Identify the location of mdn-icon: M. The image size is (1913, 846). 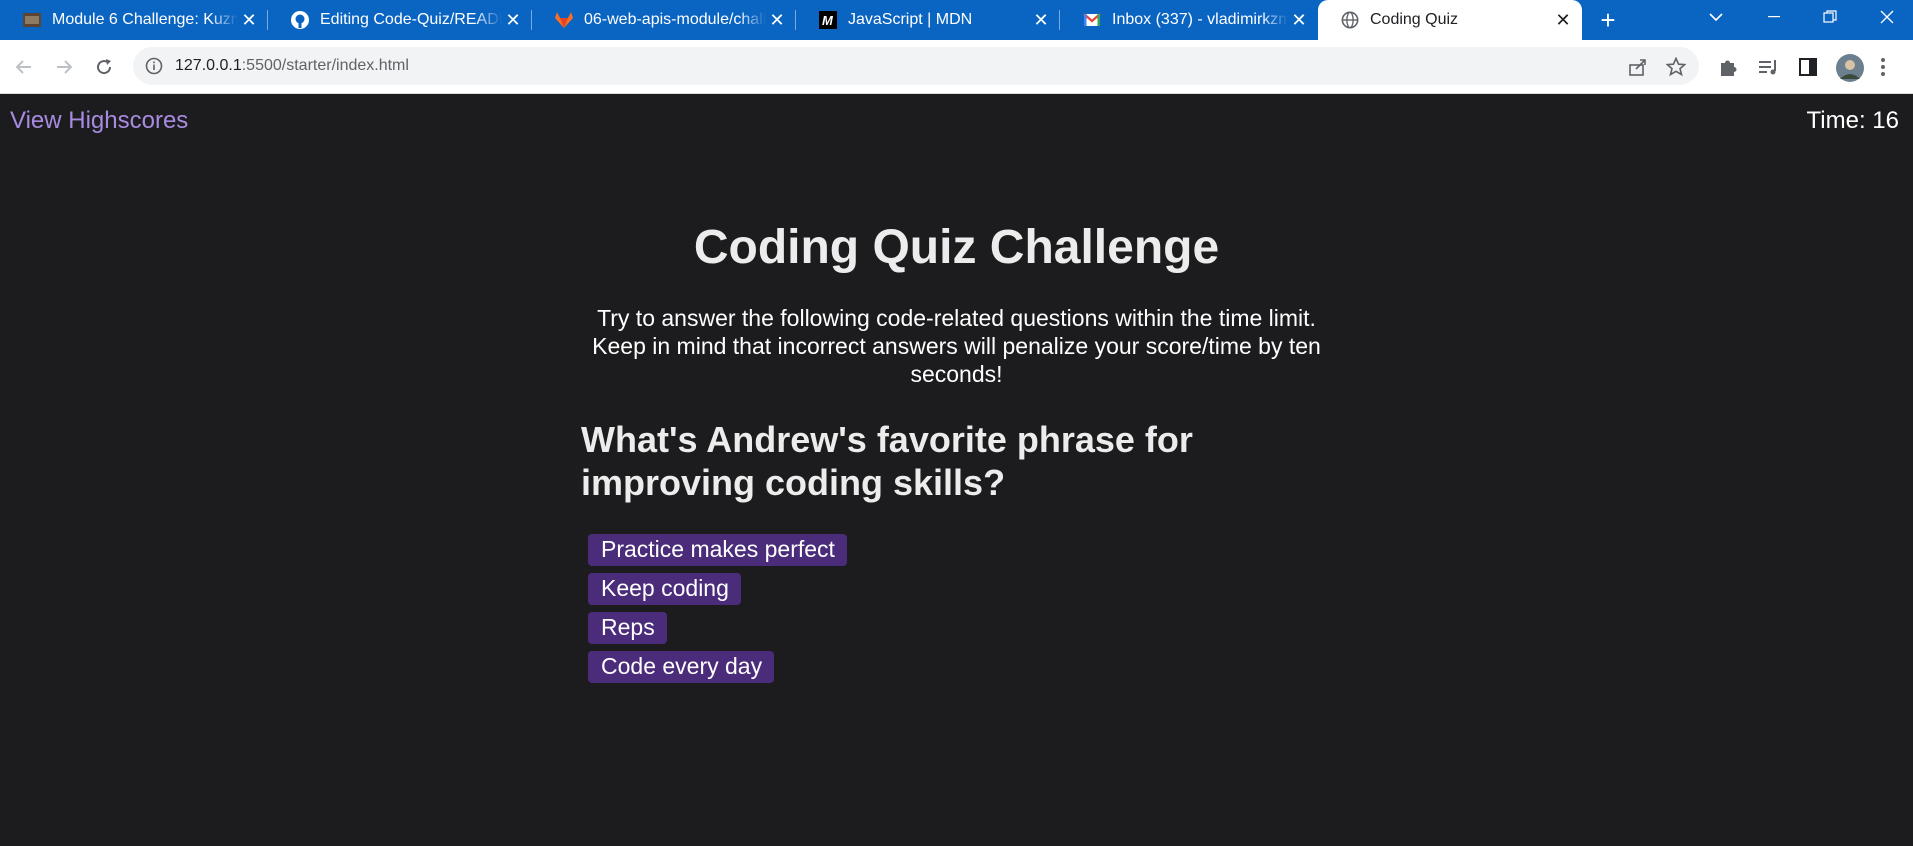
(828, 20).